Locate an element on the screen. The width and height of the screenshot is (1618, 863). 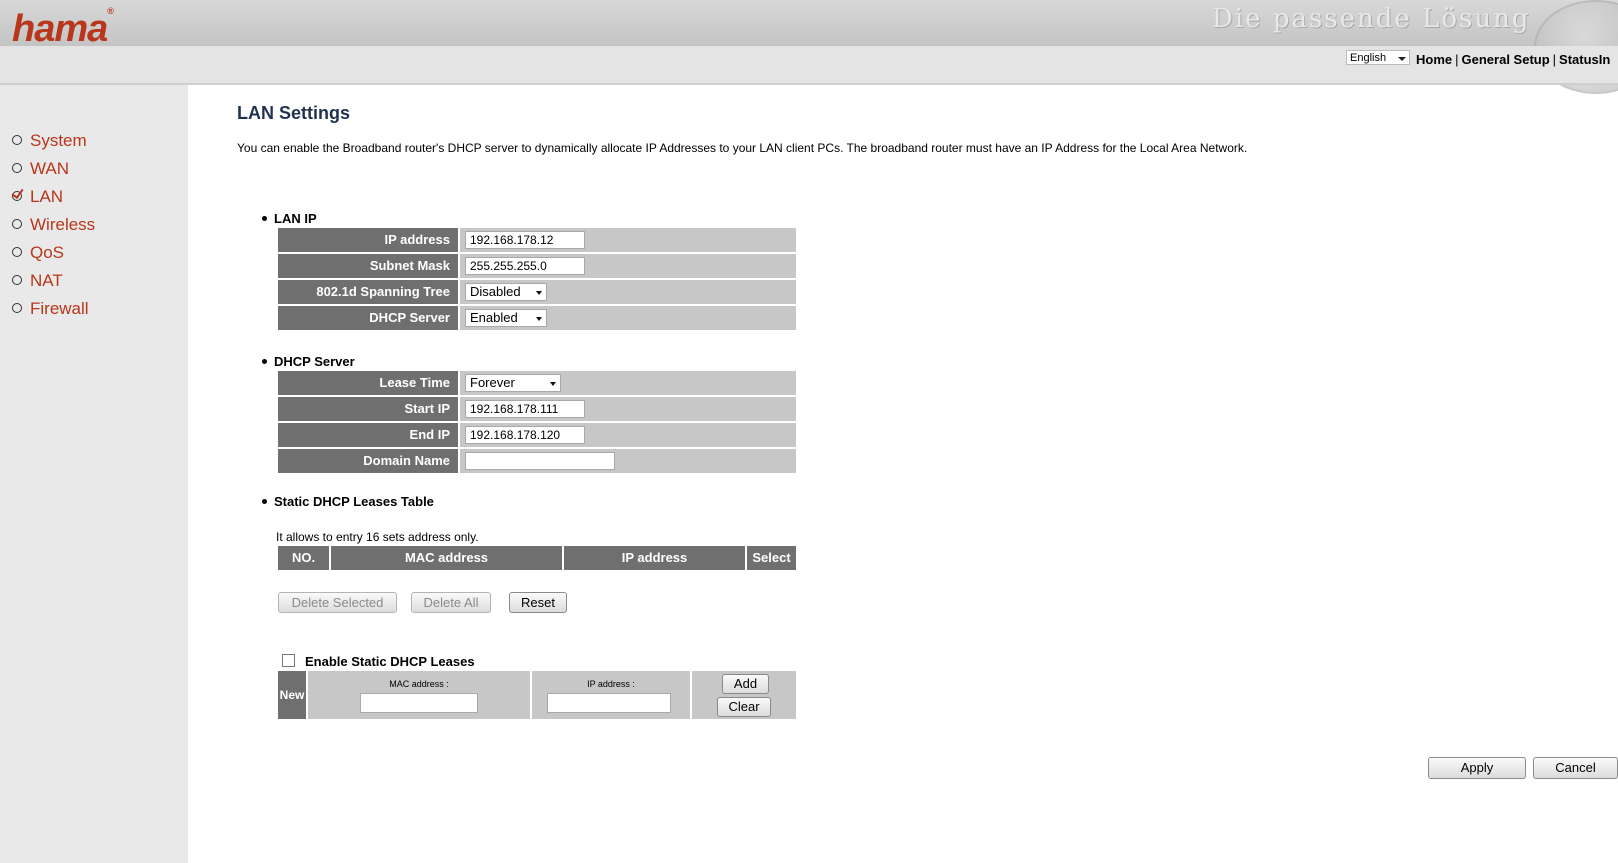
spanning-tree-row: 802.1d Spanning Tree Disabled is located at coordinates (537, 292).